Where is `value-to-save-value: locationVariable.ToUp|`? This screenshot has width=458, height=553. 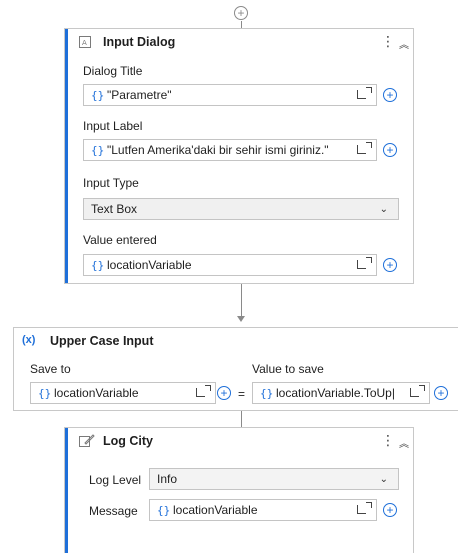
value-to-save-value: locationVariable.ToUp| is located at coordinates (335, 393).